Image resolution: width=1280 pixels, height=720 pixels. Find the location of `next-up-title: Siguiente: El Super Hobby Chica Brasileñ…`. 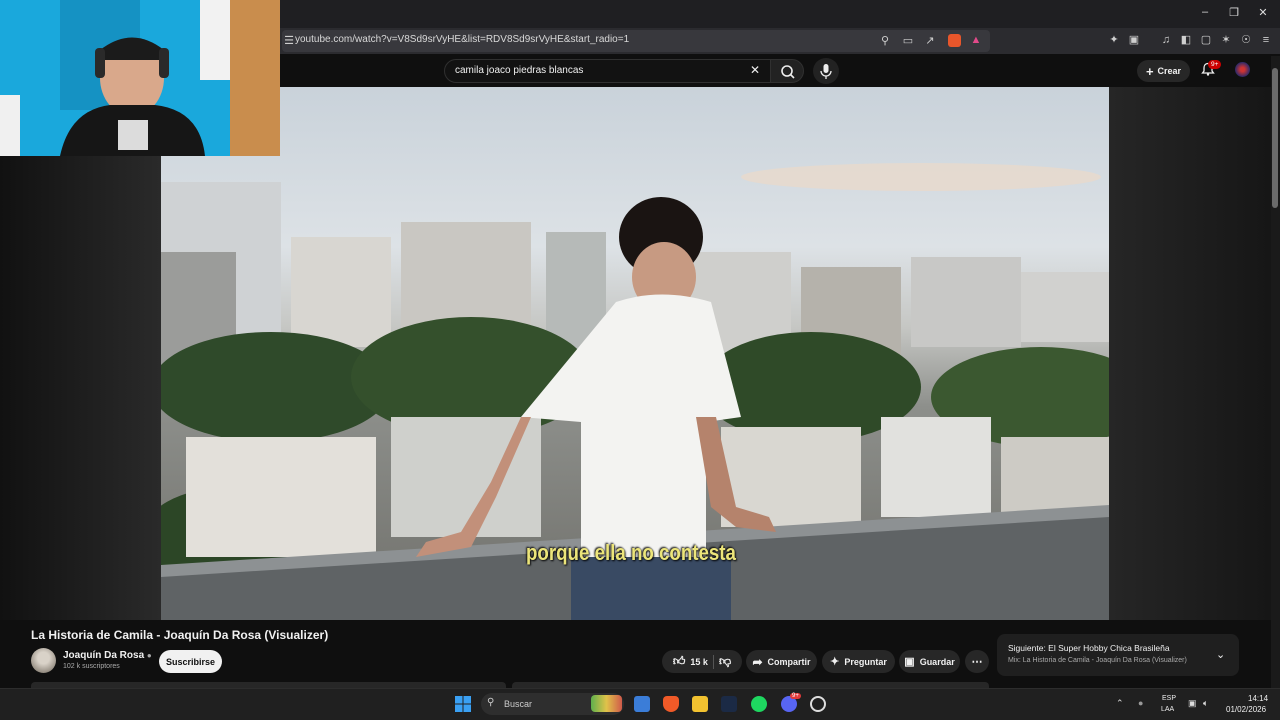

next-up-title: Siguiente: El Super Hobby Chica Brasileñ… is located at coordinates (1089, 648).